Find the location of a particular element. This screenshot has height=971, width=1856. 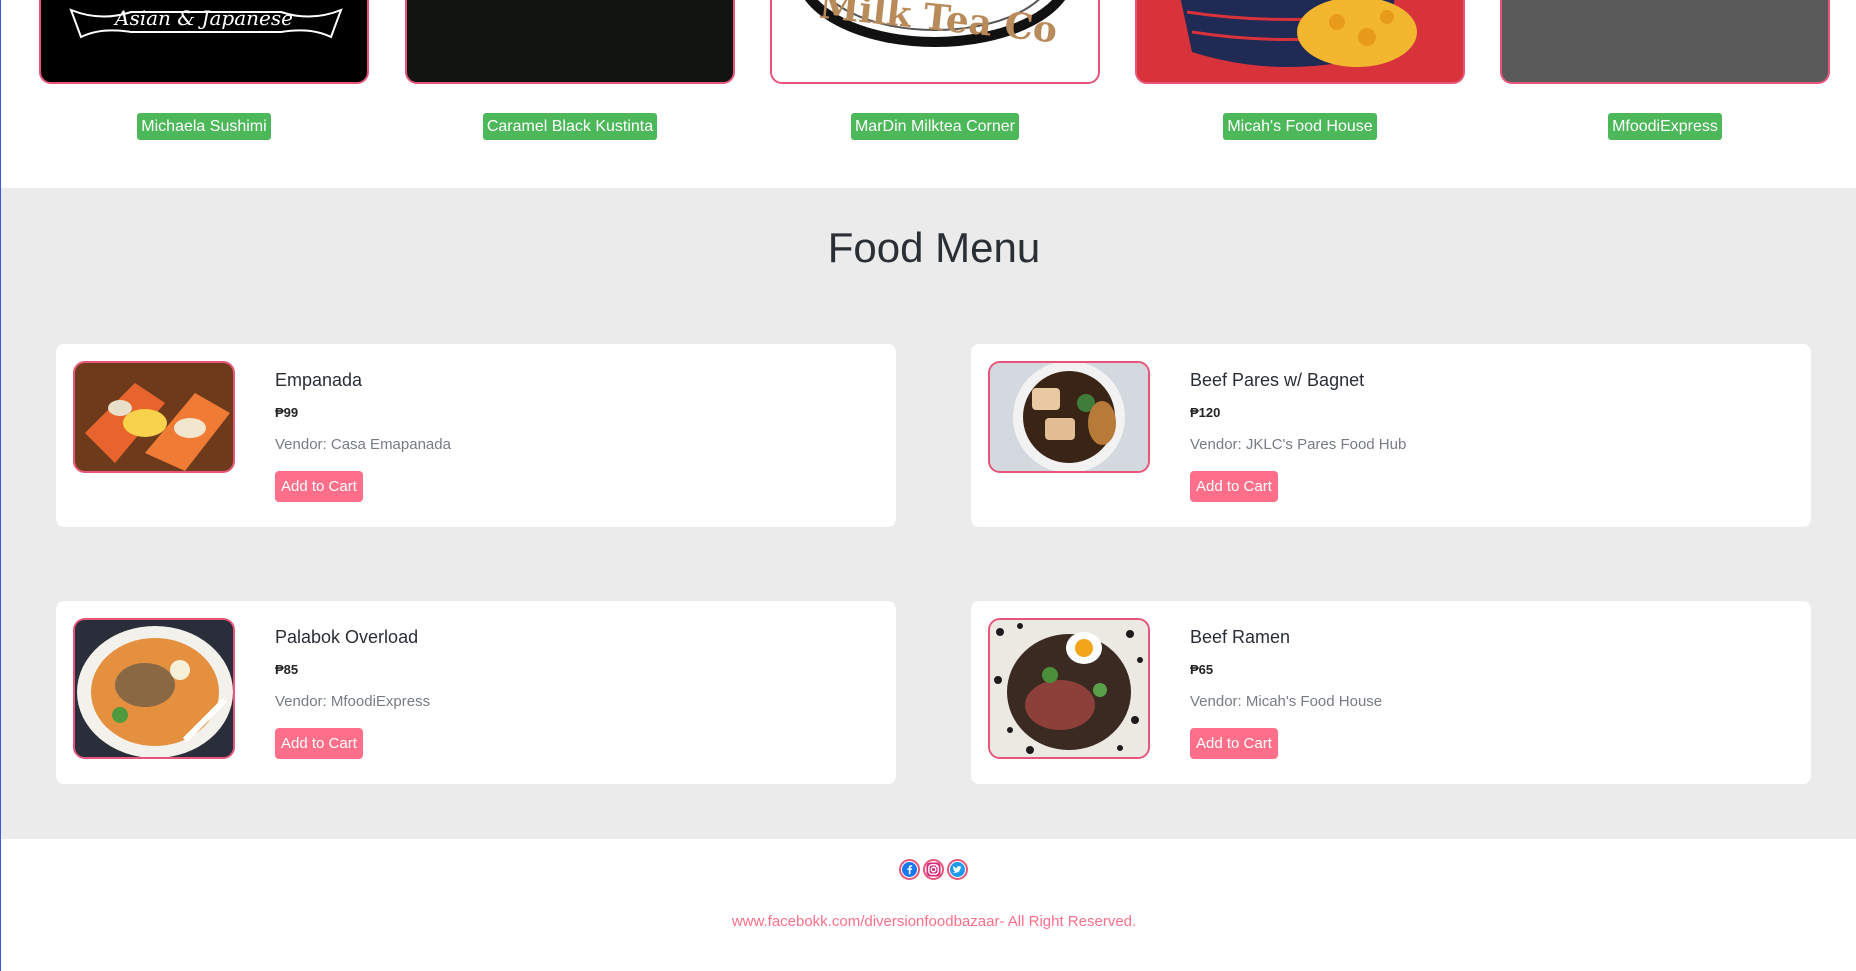

food-title: Palabok Overload is located at coordinates (347, 637).